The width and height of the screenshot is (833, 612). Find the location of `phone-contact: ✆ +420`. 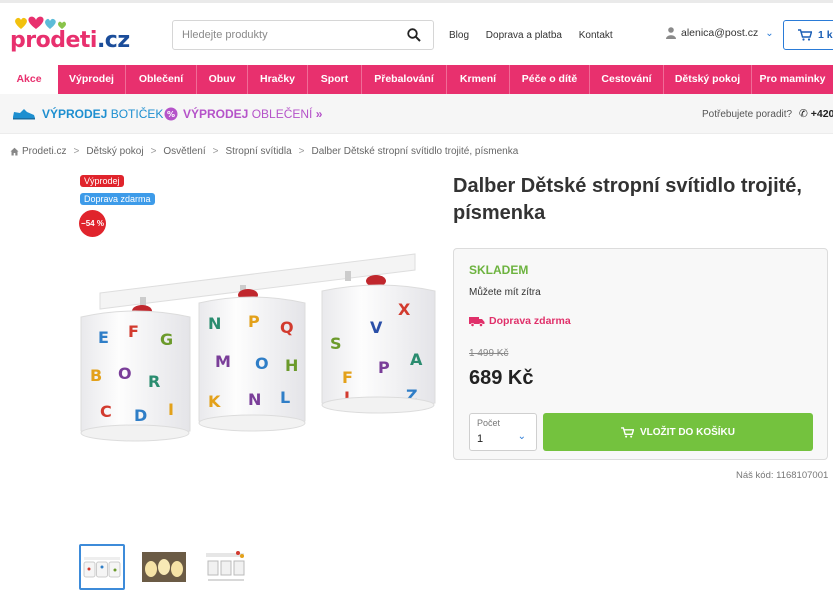

phone-contact: ✆ +420 is located at coordinates (816, 114).